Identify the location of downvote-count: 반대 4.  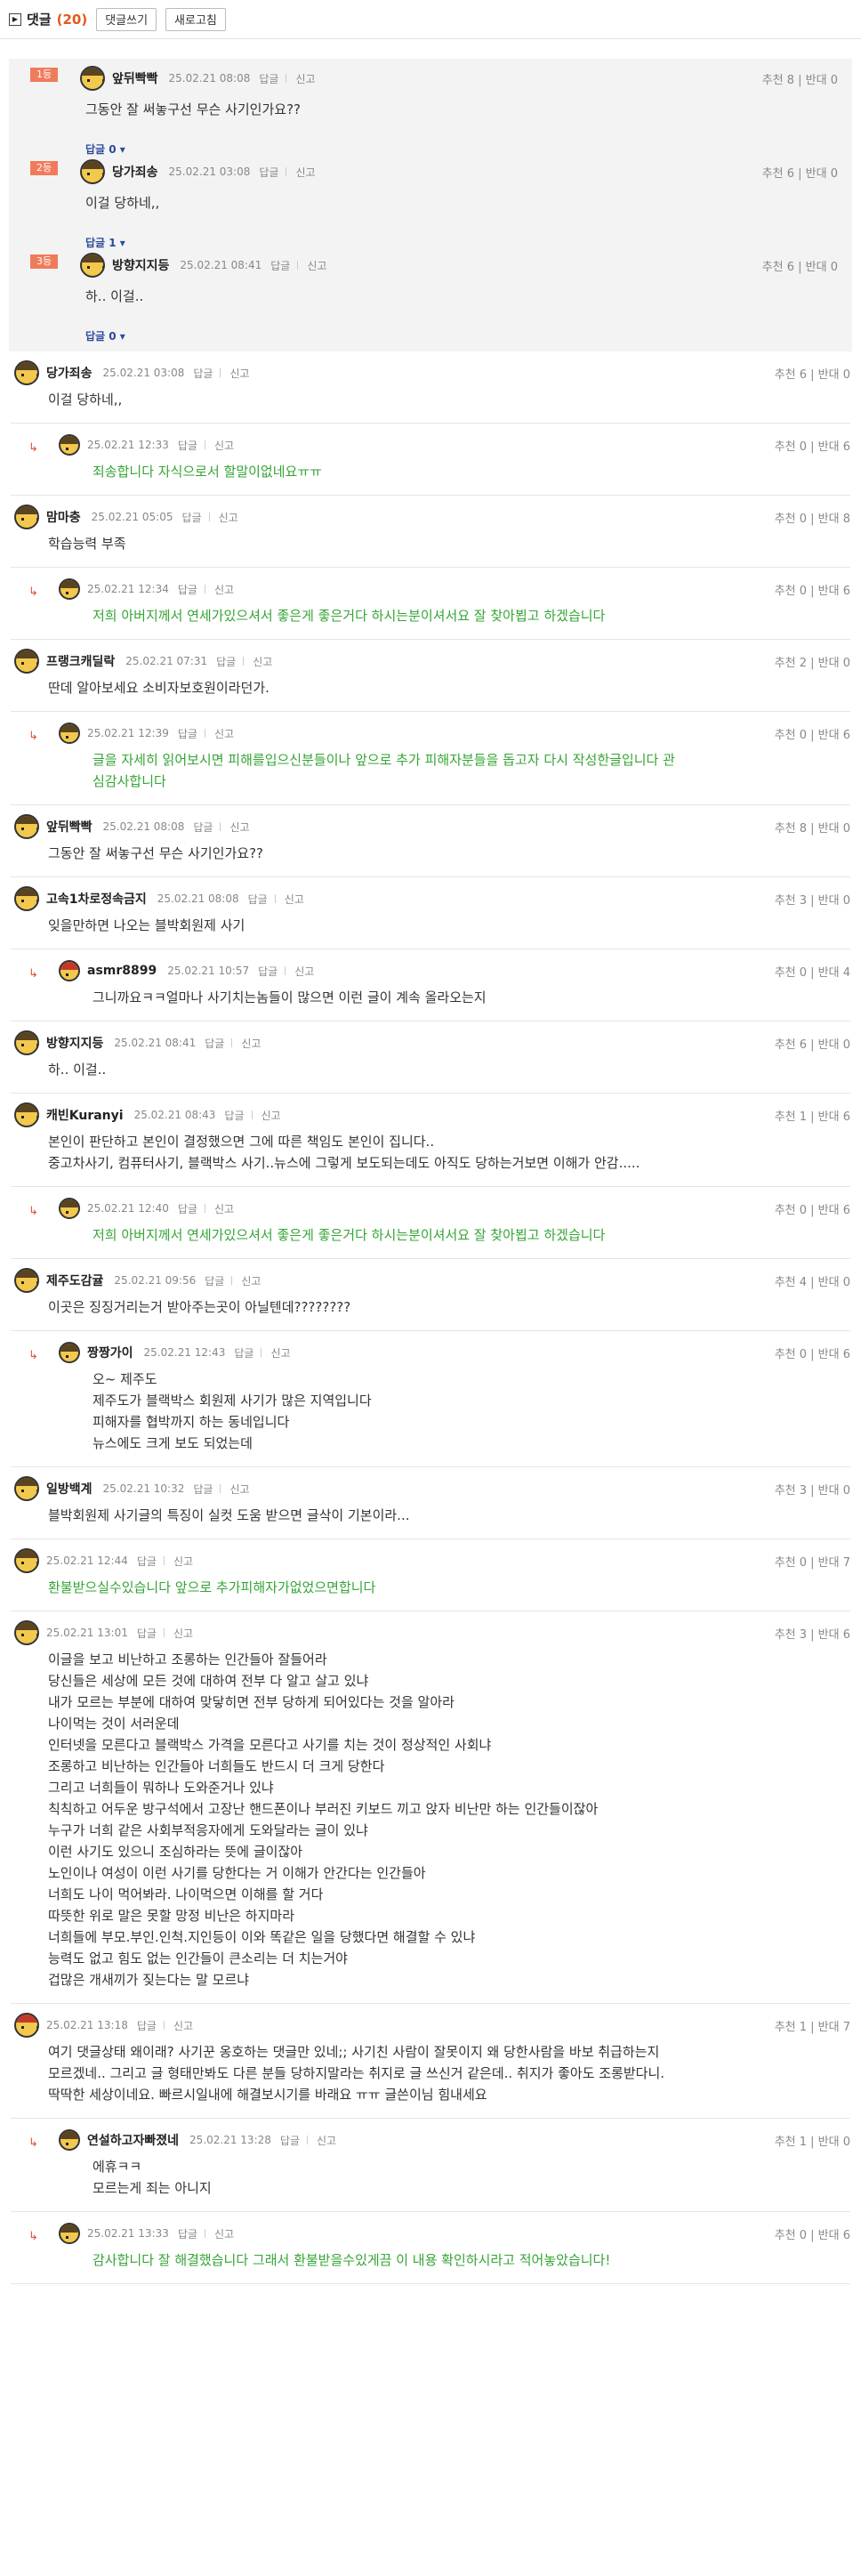
(834, 973).